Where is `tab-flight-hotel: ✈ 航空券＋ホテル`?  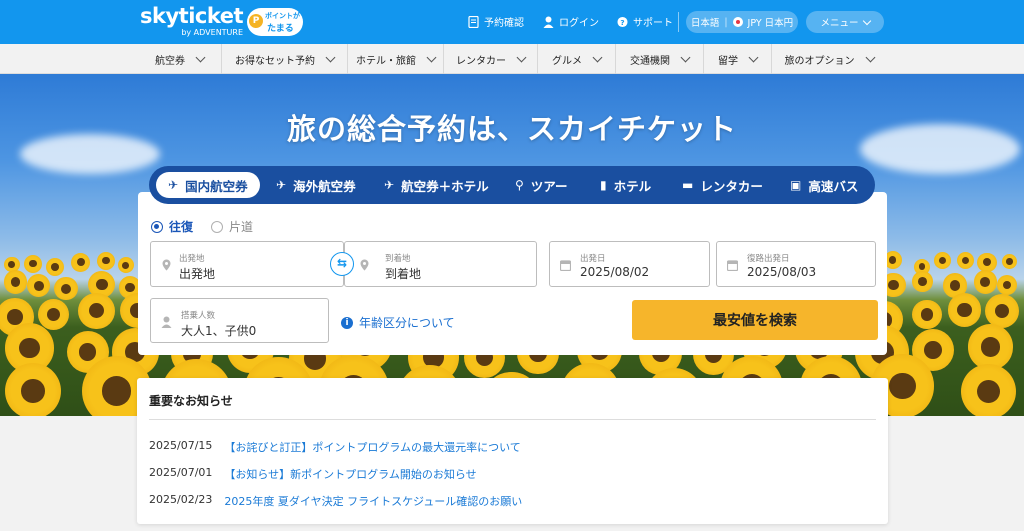 tab-flight-hotel: ✈ 航空券＋ホテル is located at coordinates (436, 185).